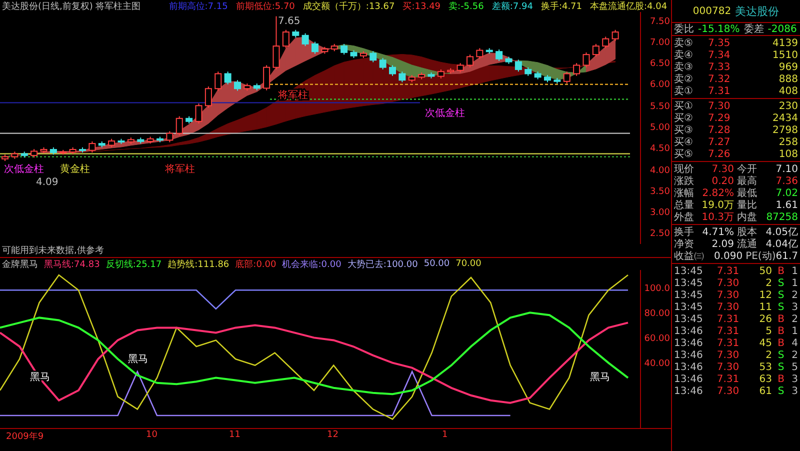 The width and height of the screenshot is (800, 451). What do you see at coordinates (684, 193) in the screenshot?
I see `stat-label: 涨幅` at bounding box center [684, 193].